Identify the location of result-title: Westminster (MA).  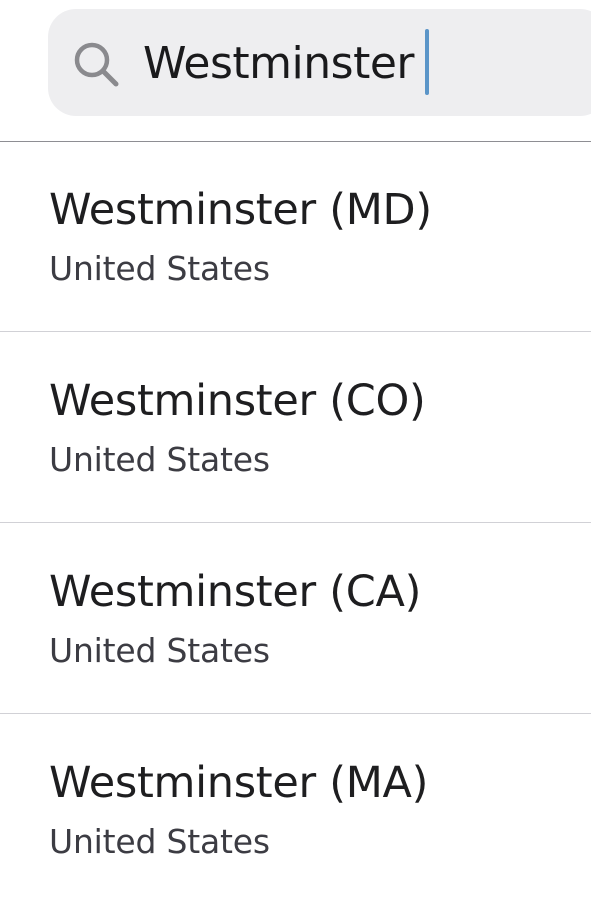
(239, 783).